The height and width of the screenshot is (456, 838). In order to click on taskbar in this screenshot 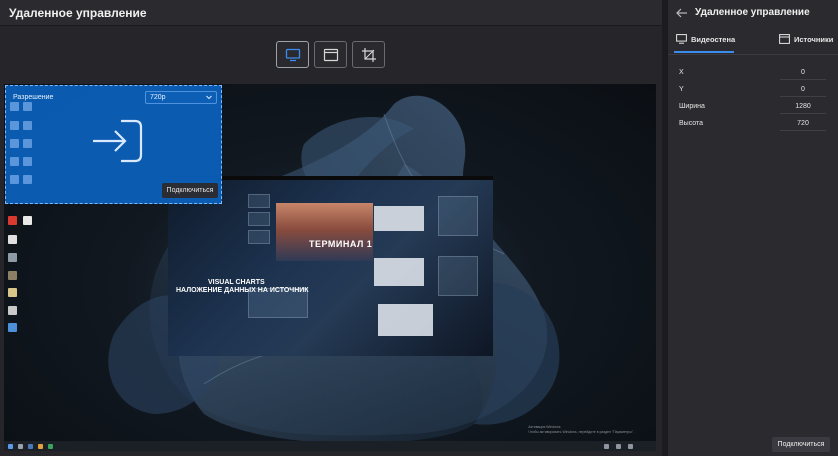, I will do `click(330, 446)`.